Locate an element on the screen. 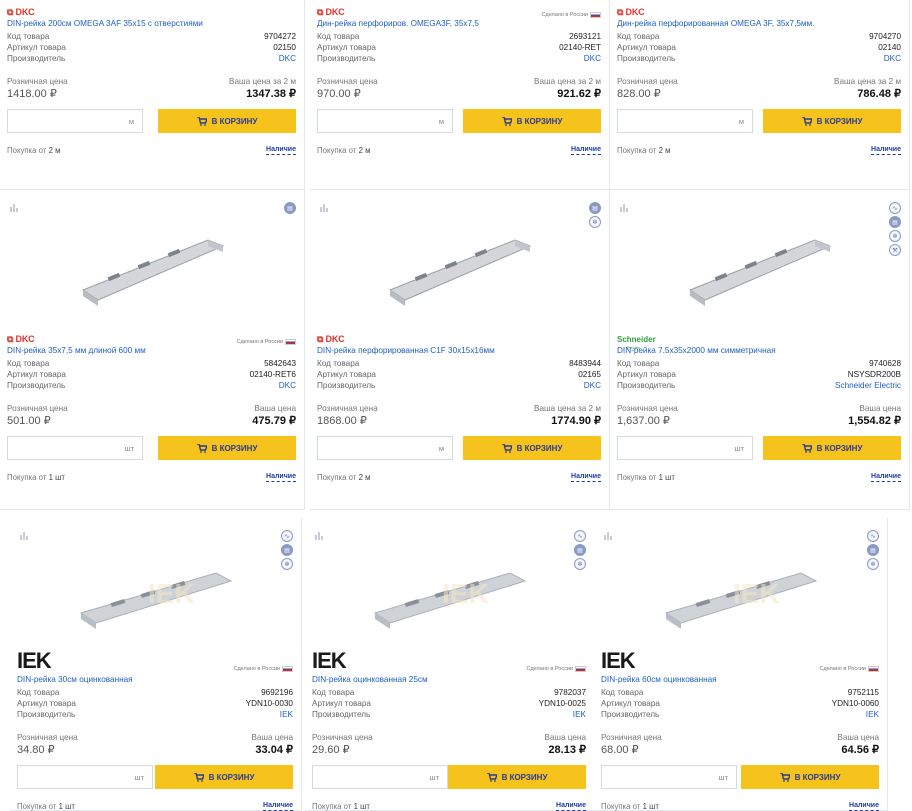 Image resolution: width=912 pixels, height=811 pixels. spec-row: Артикул товара YDN10-0030 is located at coordinates (155, 703).